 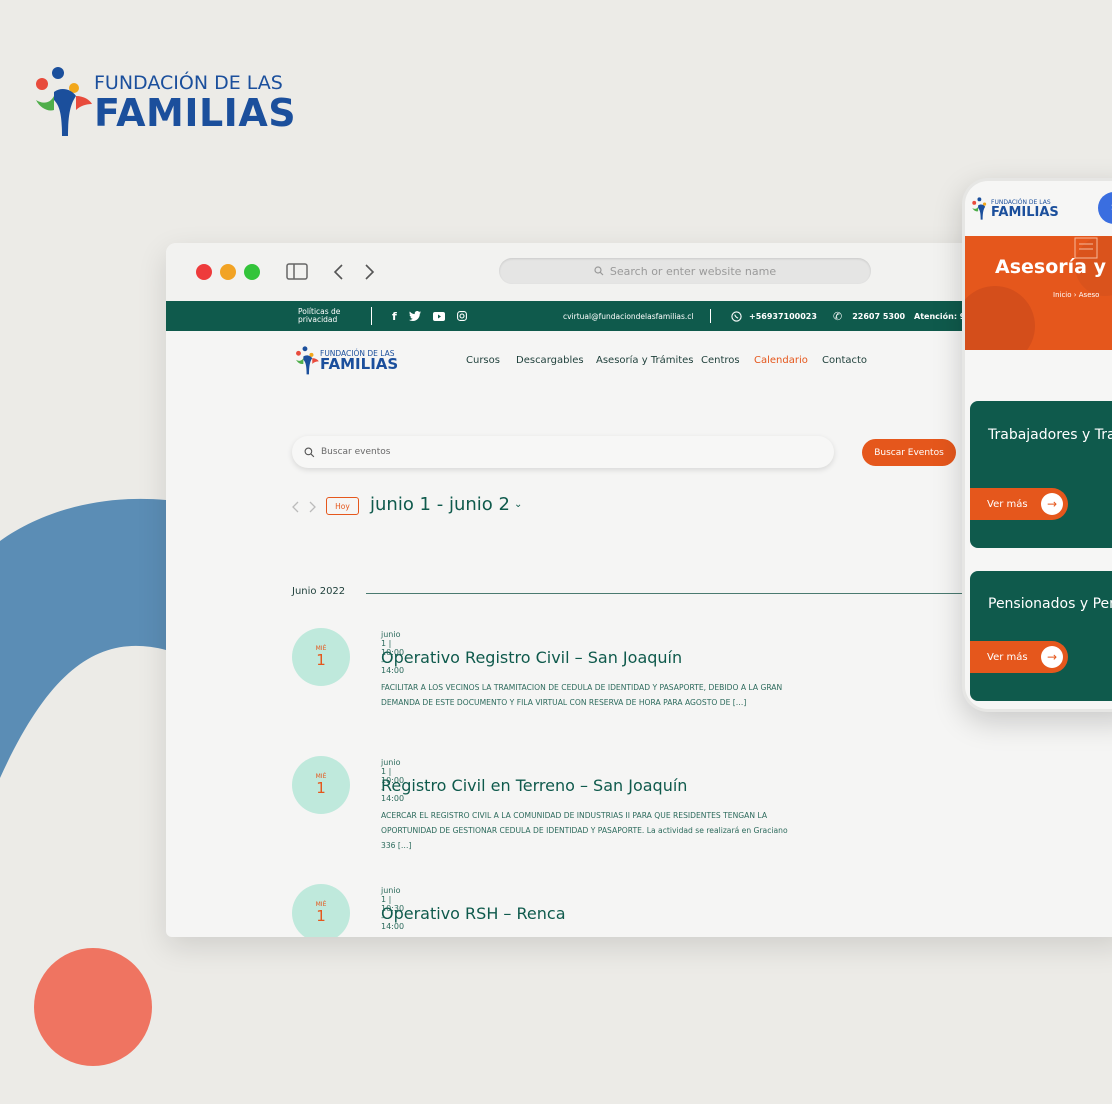 What do you see at coordinates (1041, 474) in the screenshot?
I see `service-card: Trabajadores y Trabajadoras Ver más →` at bounding box center [1041, 474].